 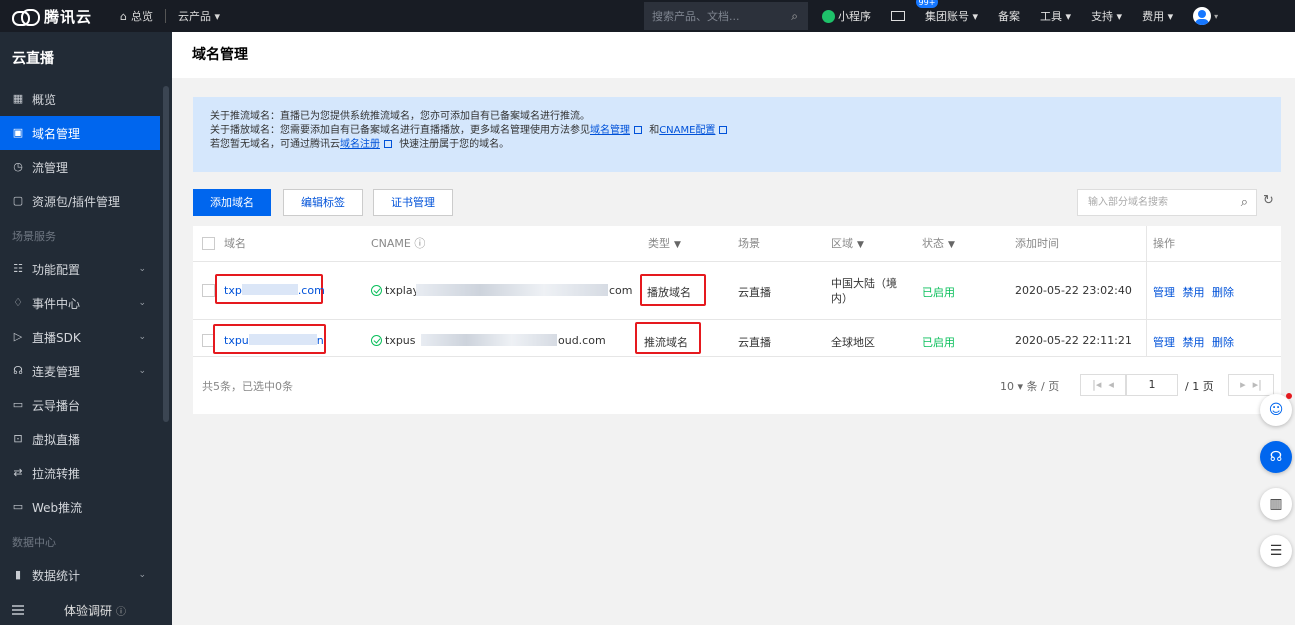 I want to click on select-all-checkbox, so click(x=208, y=243).